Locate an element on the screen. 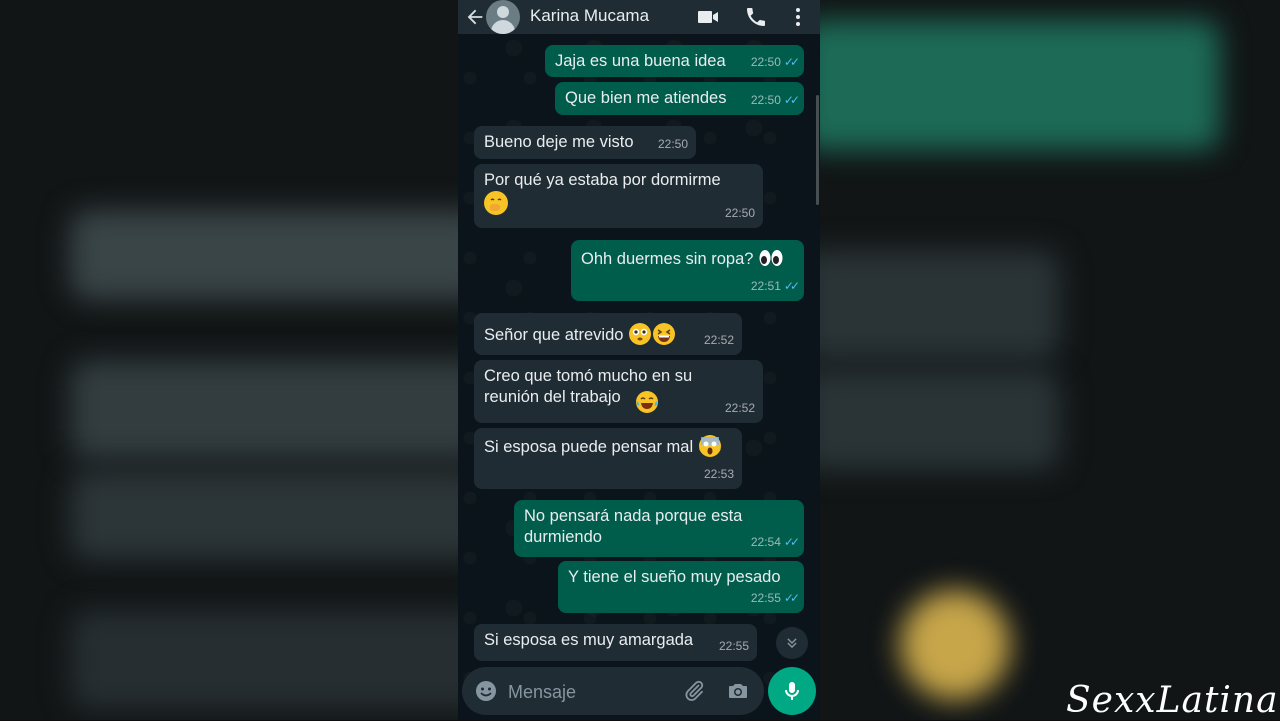 This screenshot has height=721, width=1280. message-composer is located at coordinates (613, 691).